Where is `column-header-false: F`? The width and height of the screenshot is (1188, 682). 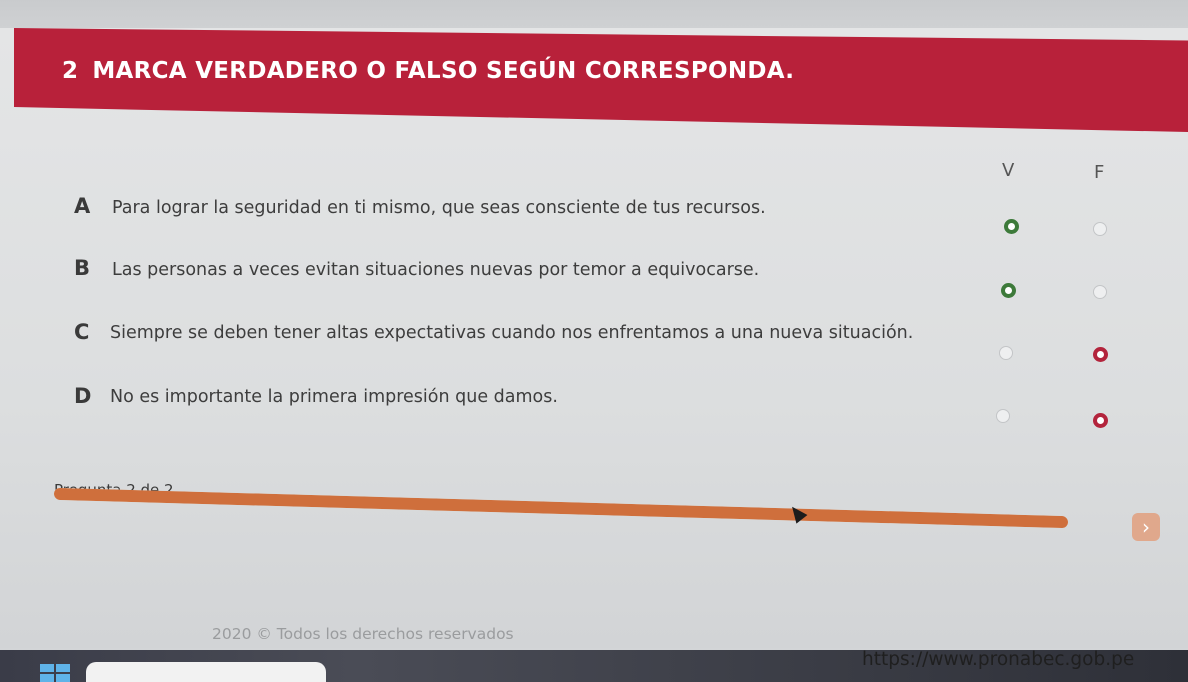
column-header-false: F is located at coordinates (1099, 172).